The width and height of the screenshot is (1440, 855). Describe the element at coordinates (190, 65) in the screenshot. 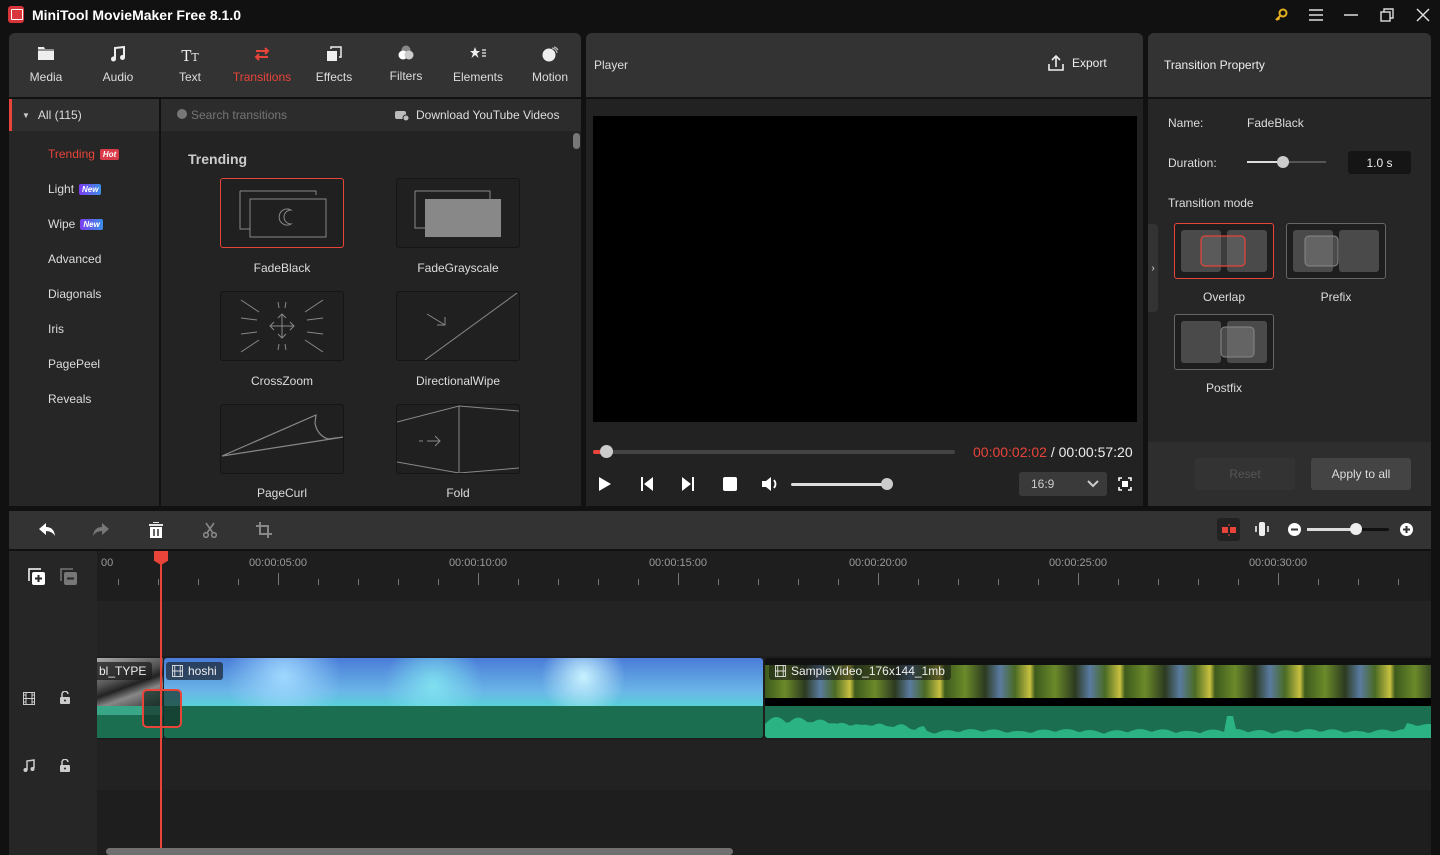

I see `tab-text: TT Text` at that location.